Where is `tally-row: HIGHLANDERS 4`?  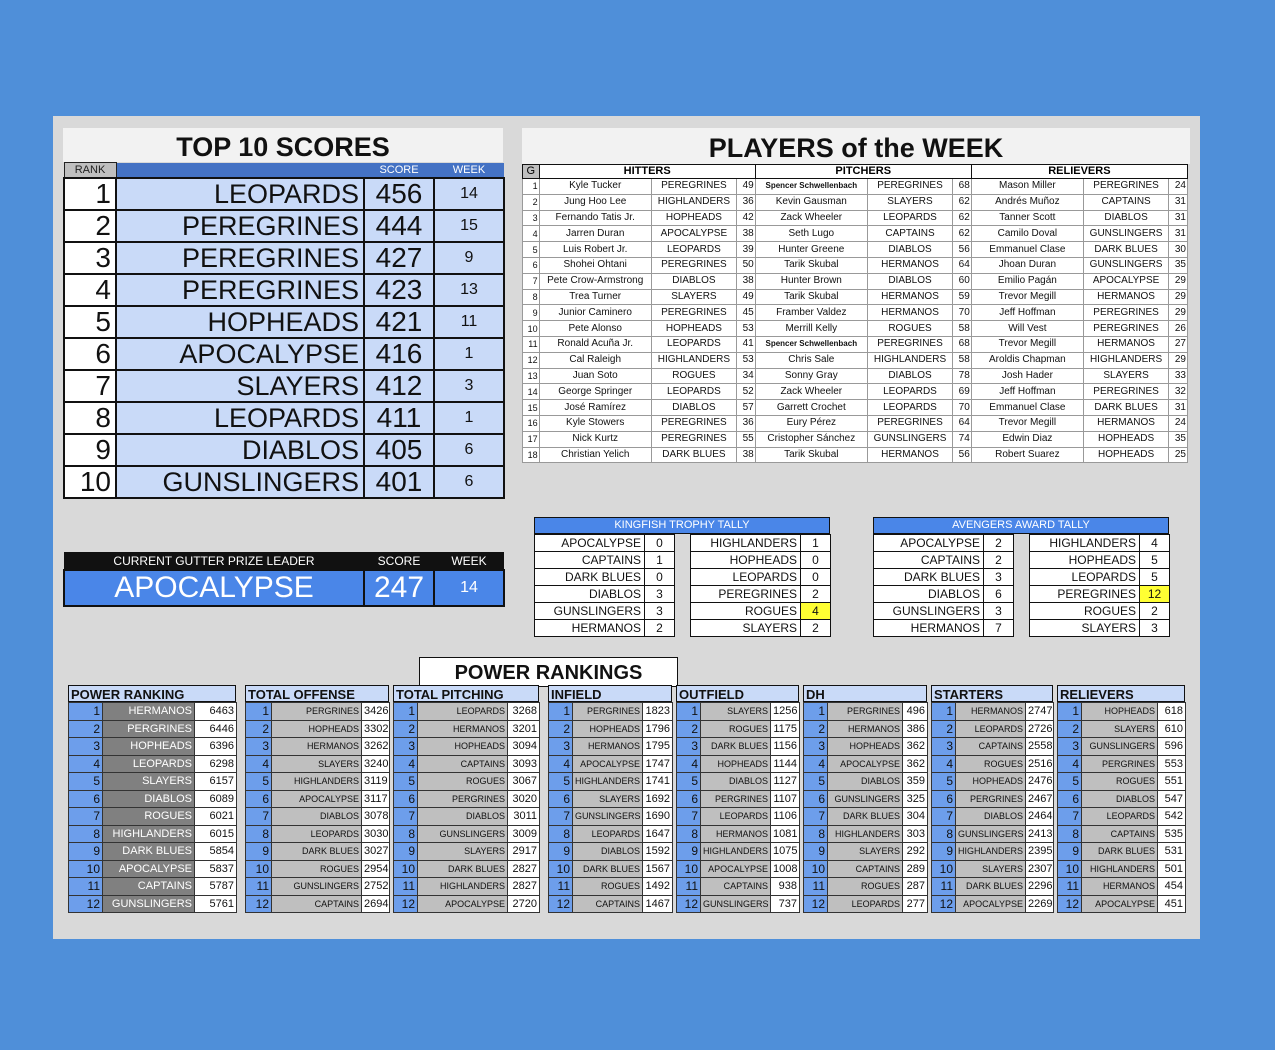 tally-row: HIGHLANDERS 4 is located at coordinates (1099, 543).